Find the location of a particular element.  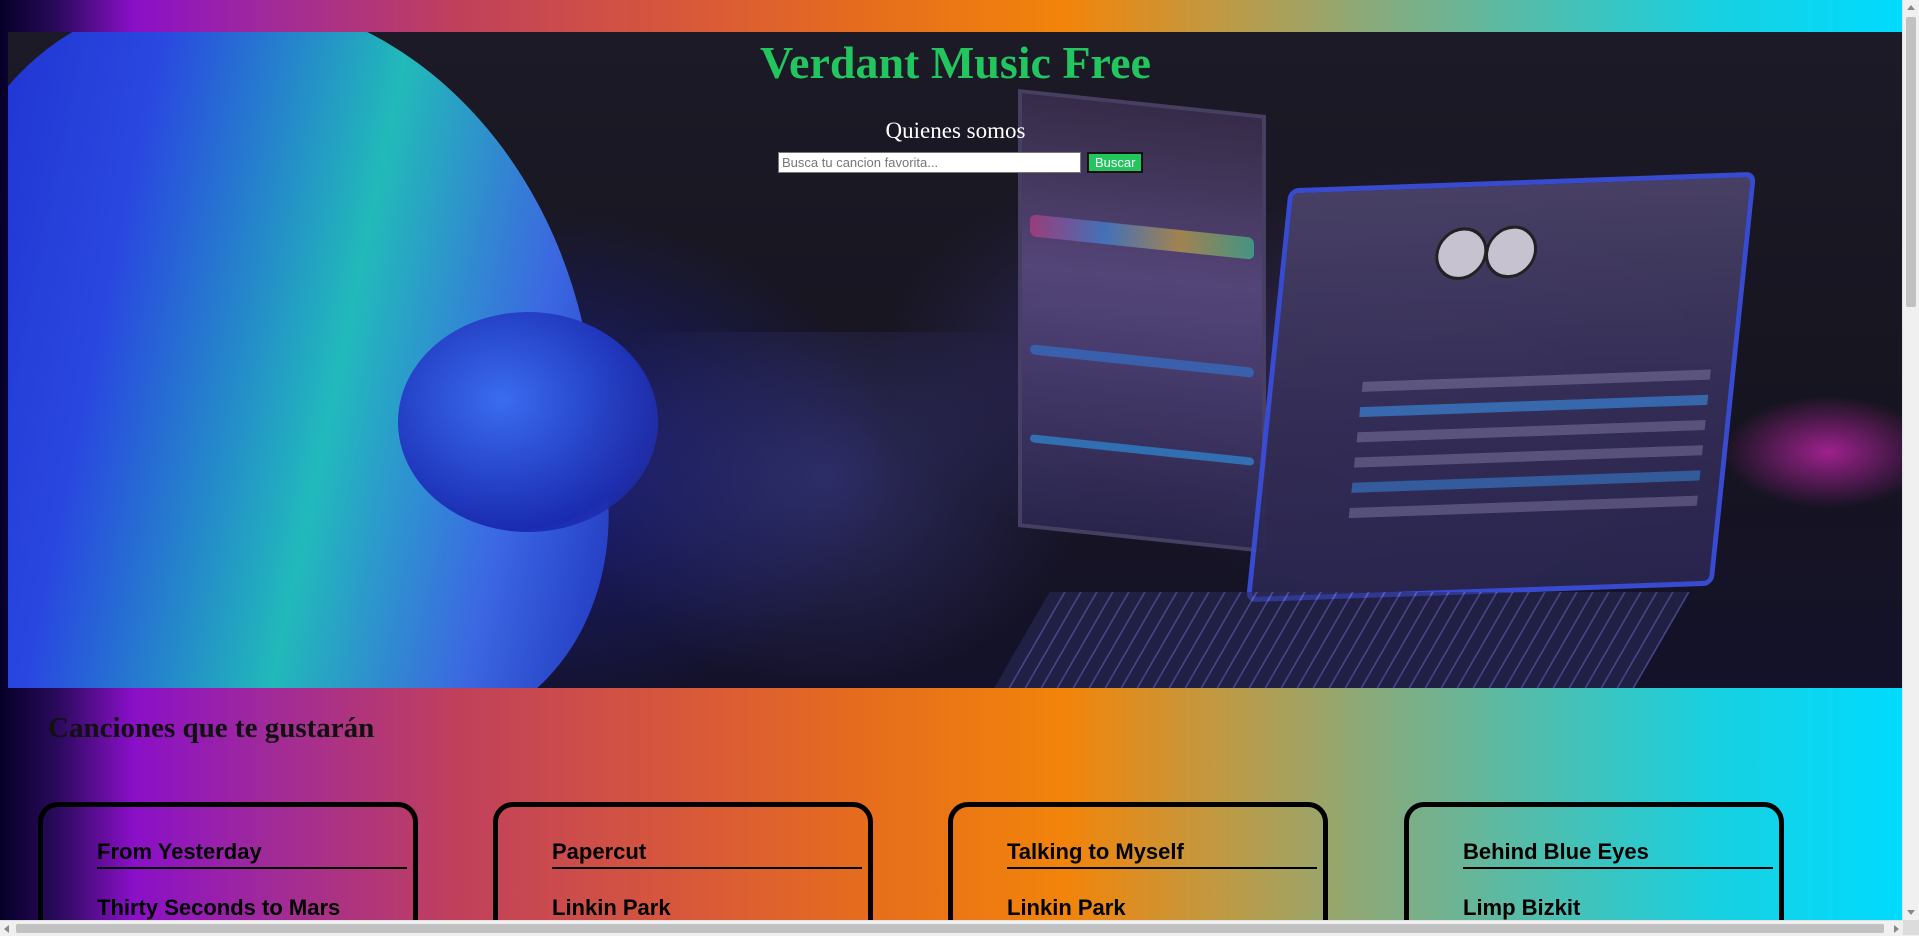

vertical-scroll-thumb is located at coordinates (1911, 162).